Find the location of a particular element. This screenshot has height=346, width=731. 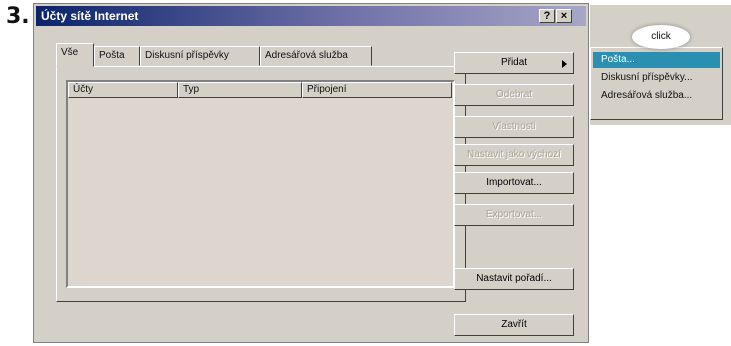

add-button: Přidat is located at coordinates (514, 63).